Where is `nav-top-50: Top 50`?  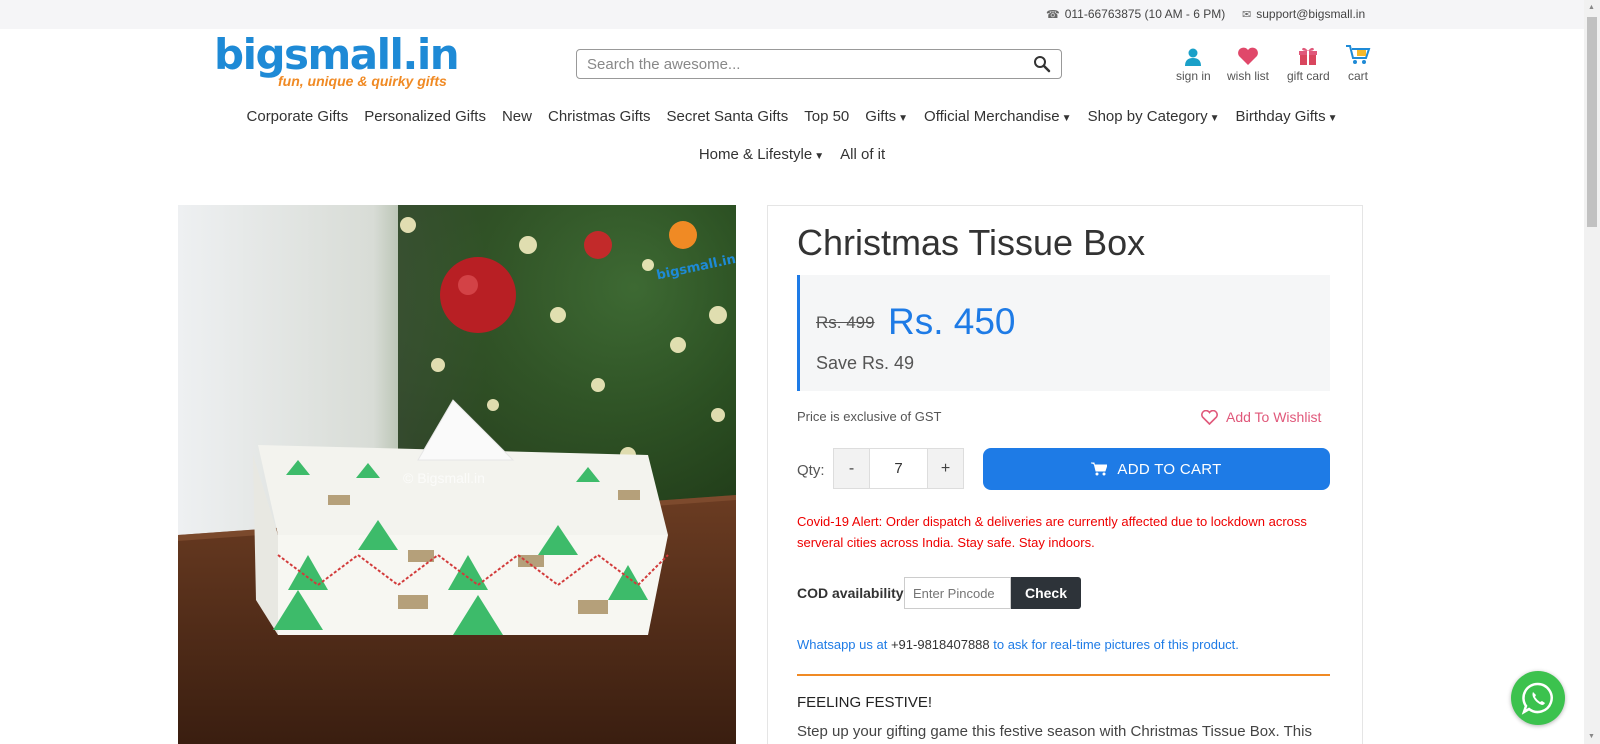 nav-top-50: Top 50 is located at coordinates (826, 116).